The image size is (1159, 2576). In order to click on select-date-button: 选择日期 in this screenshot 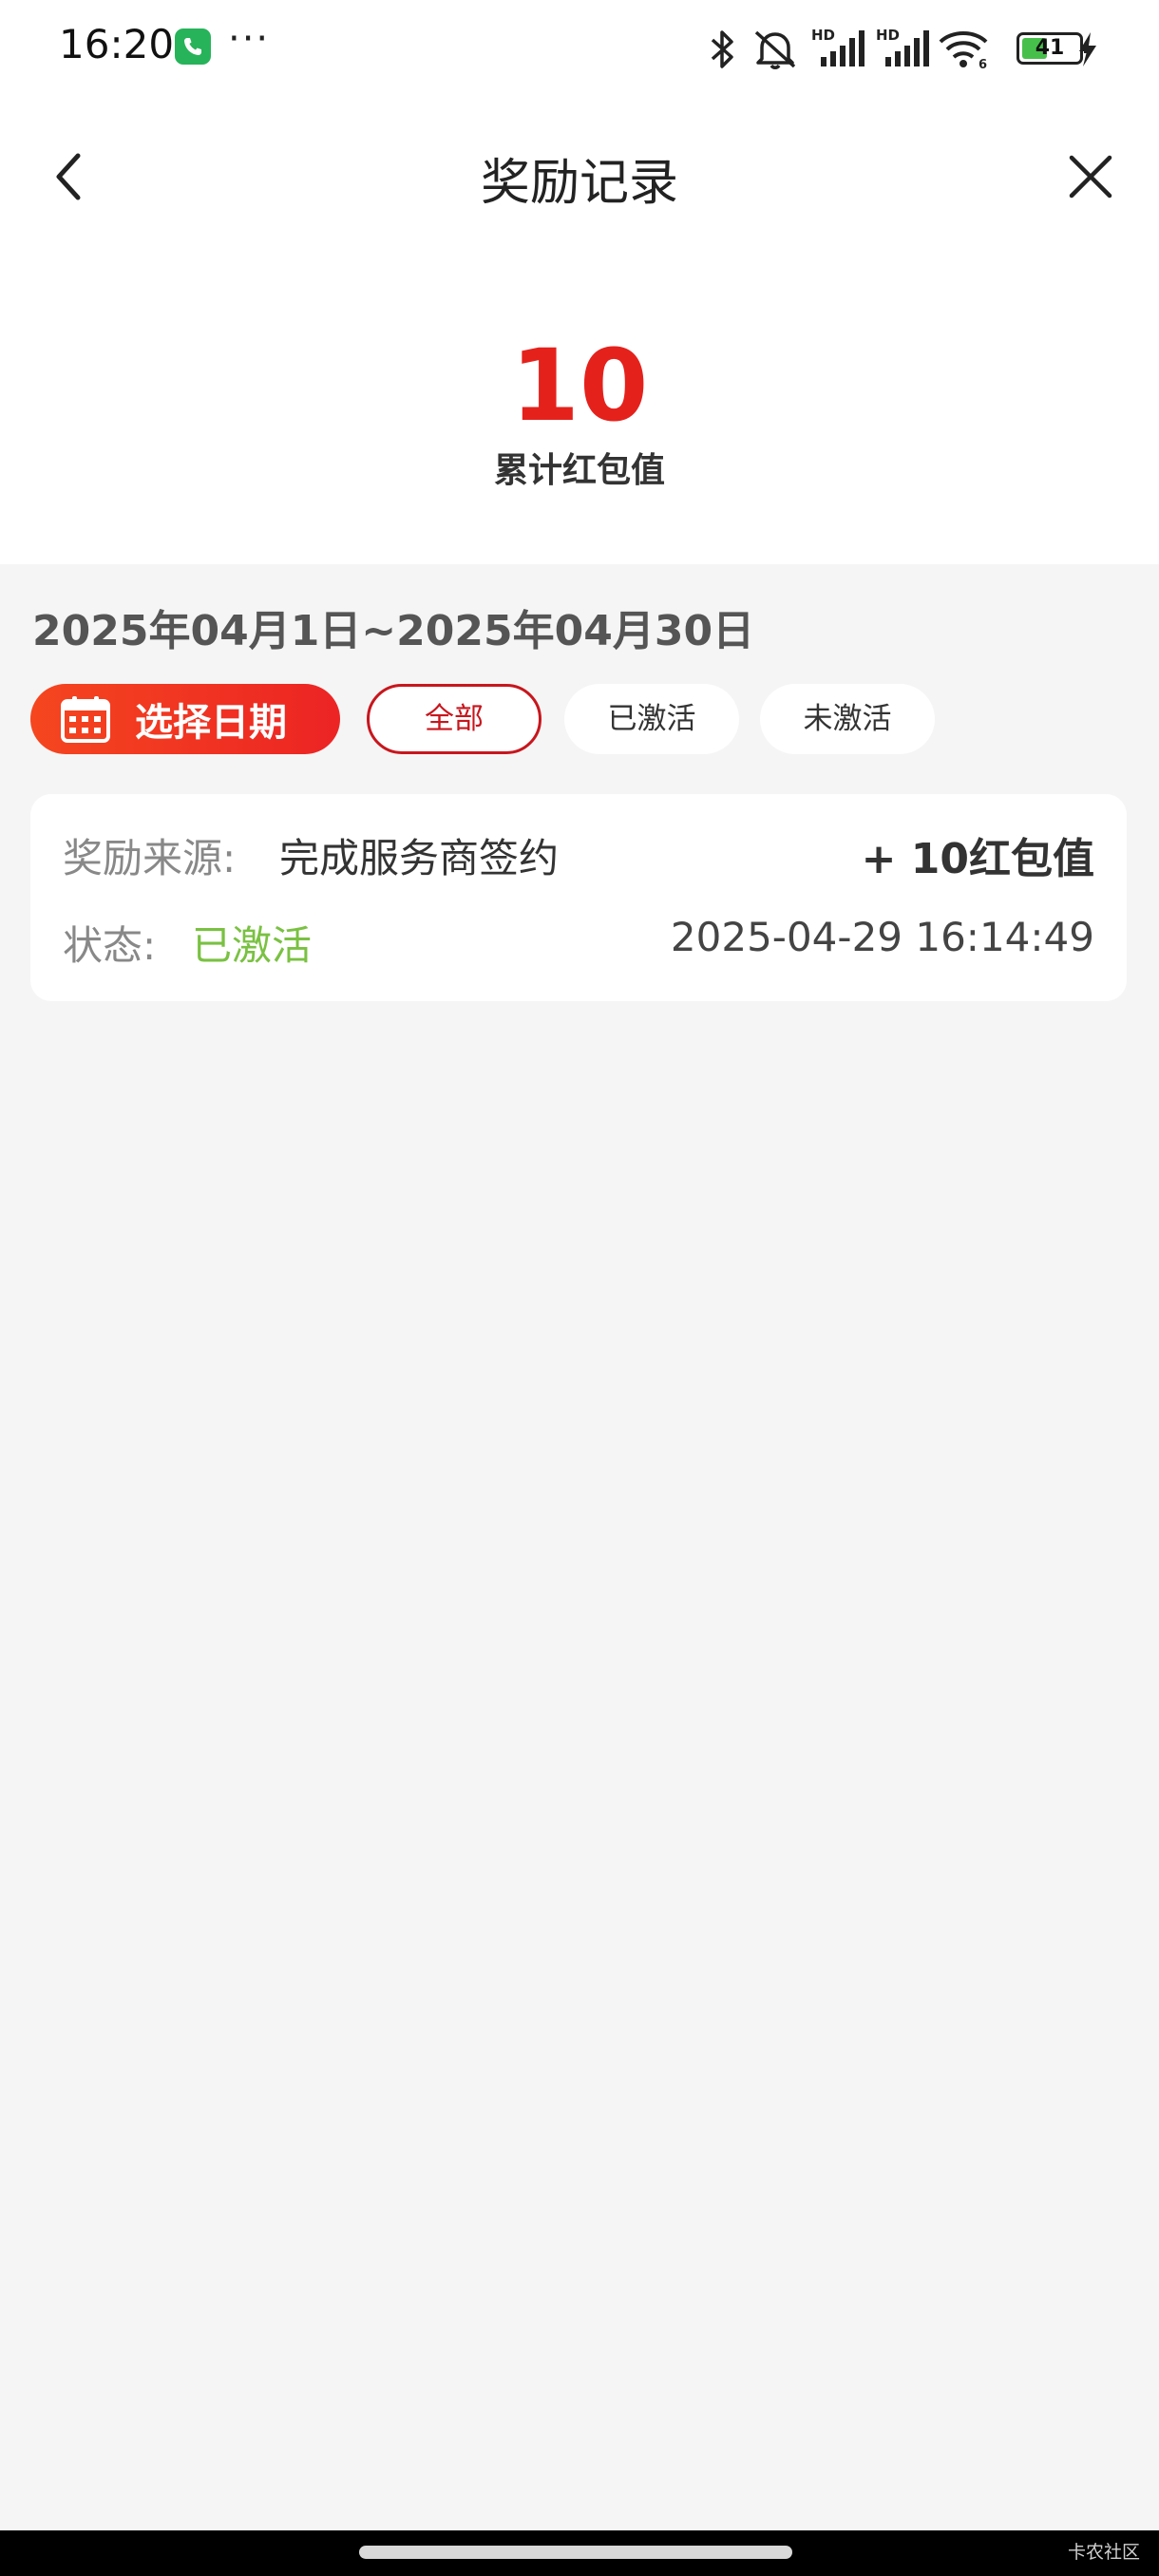, I will do `click(185, 719)`.